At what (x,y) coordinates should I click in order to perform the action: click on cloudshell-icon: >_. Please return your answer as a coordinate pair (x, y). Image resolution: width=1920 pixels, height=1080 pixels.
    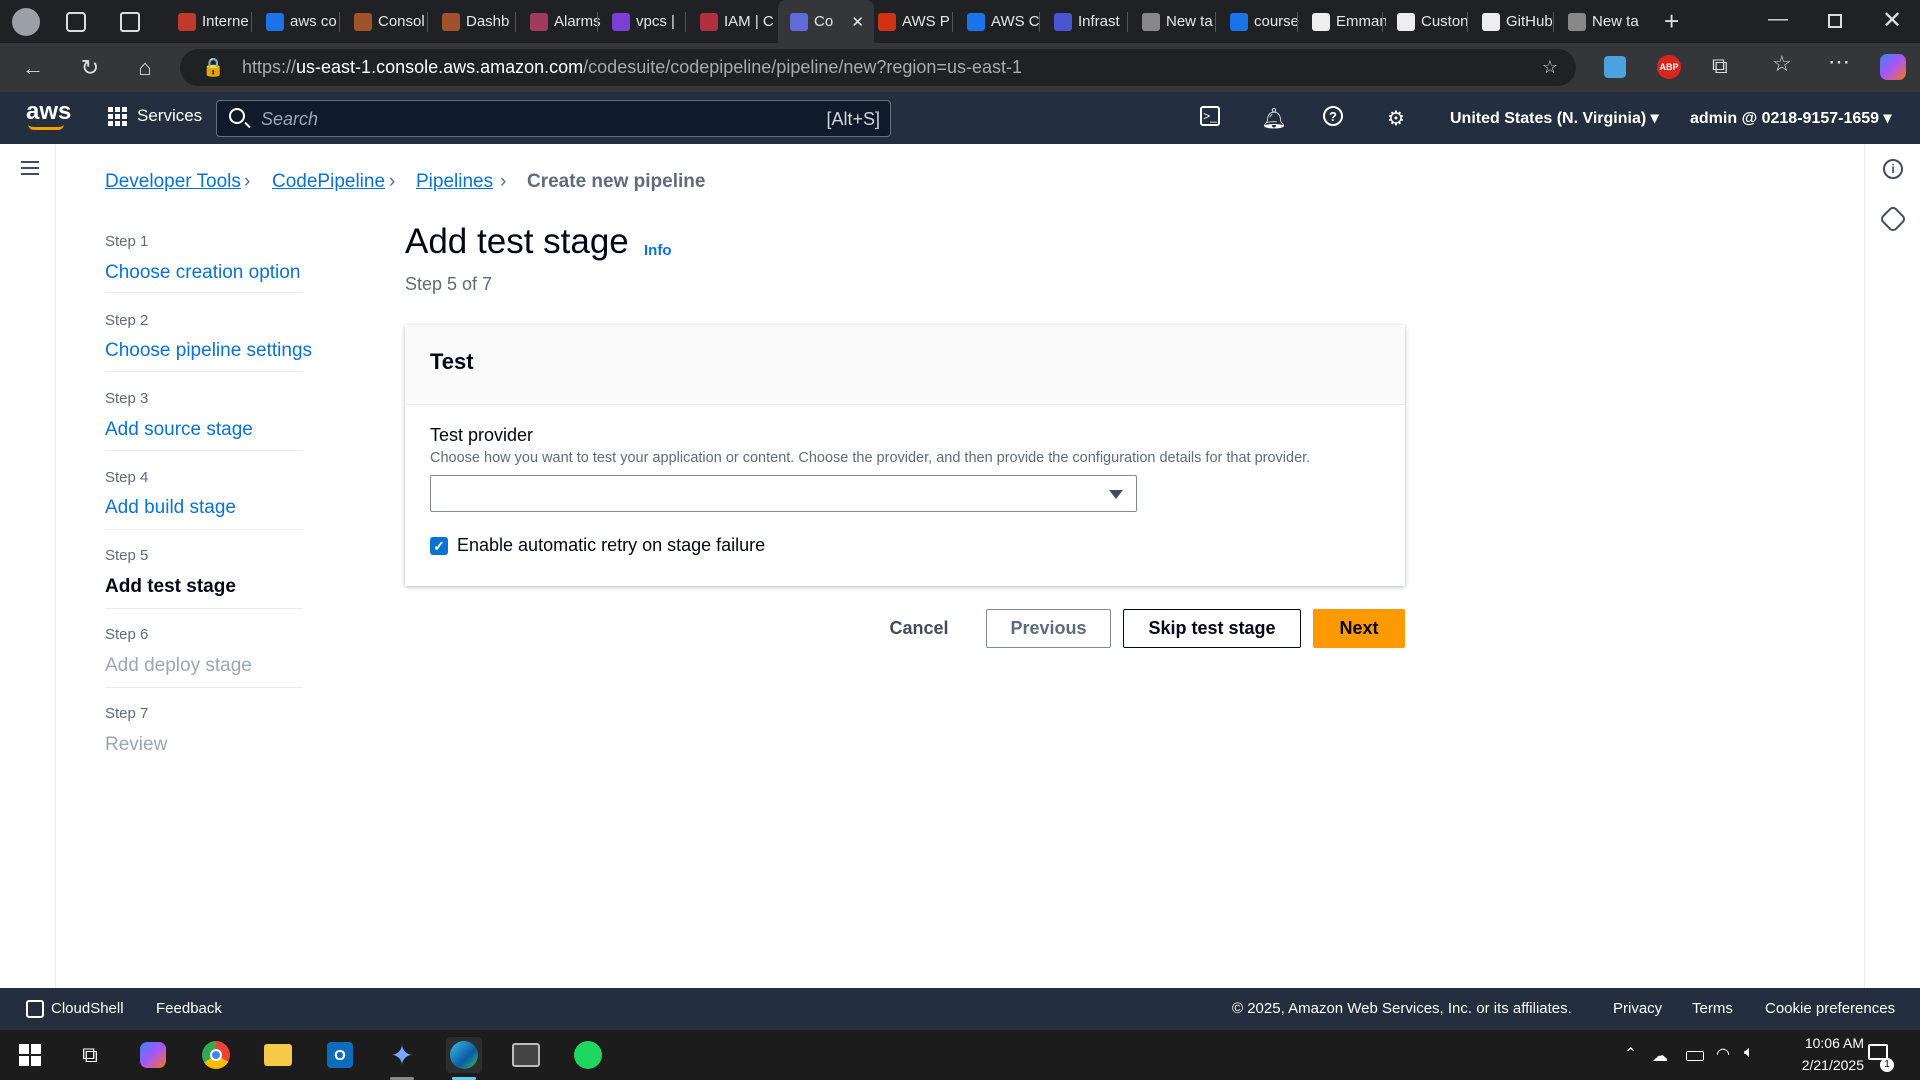
    Looking at the image, I should click on (1210, 116).